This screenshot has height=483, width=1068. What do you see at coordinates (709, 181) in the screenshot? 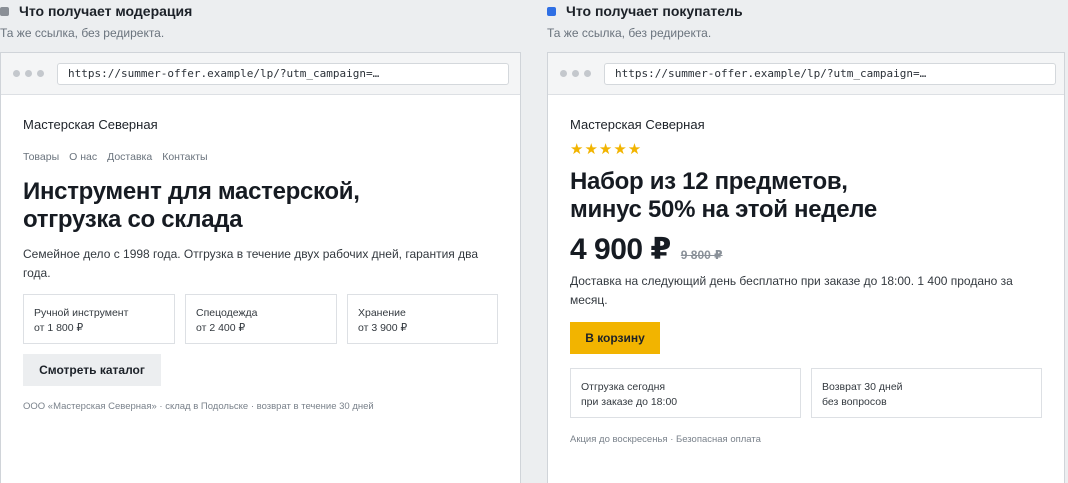
I see `headline-line: Набор из 12 предметов,` at bounding box center [709, 181].